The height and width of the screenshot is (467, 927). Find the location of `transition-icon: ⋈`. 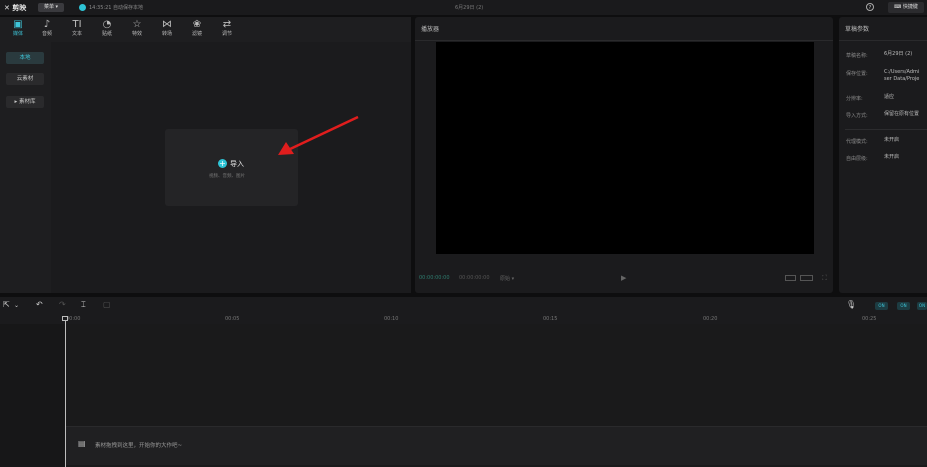

transition-icon: ⋈ is located at coordinates (167, 24).